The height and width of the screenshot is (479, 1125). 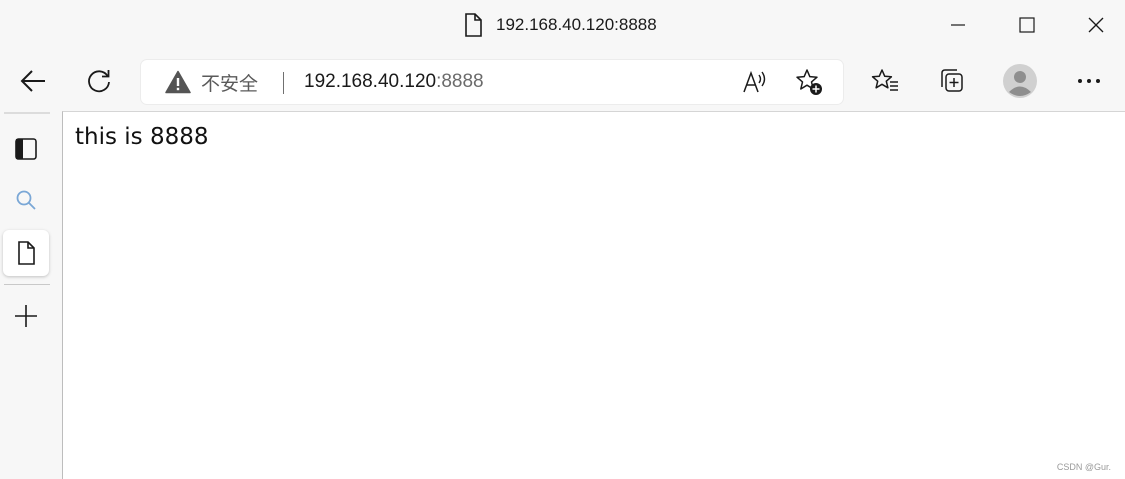 I want to click on close-button, so click(x=1095, y=25).